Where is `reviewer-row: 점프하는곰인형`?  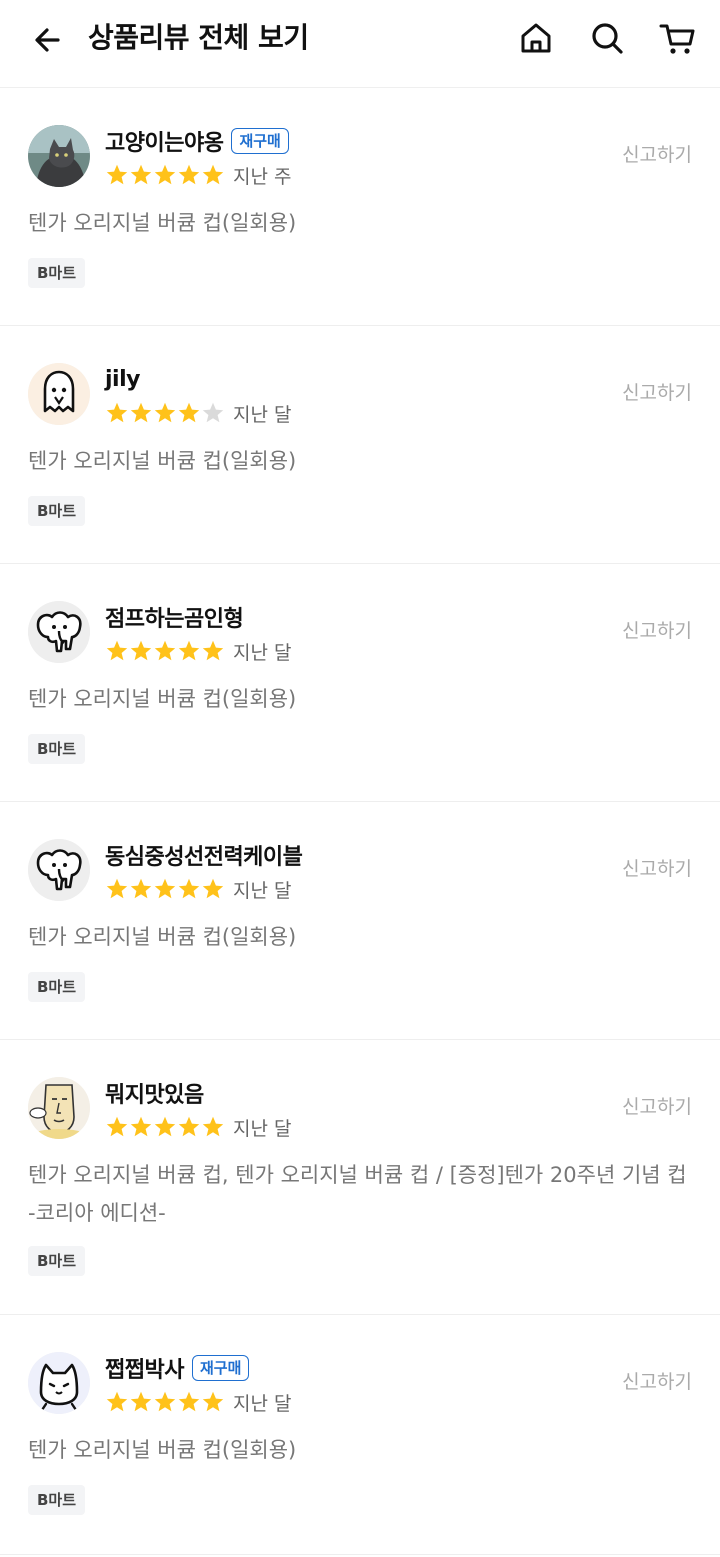 reviewer-row: 점프하는곰인형 is located at coordinates (174, 617).